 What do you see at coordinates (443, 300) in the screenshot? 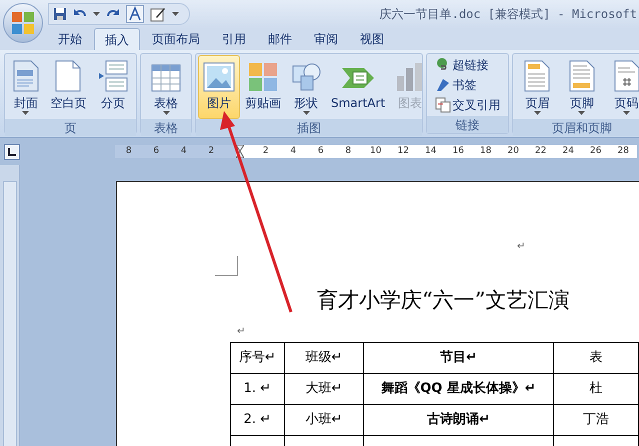
I see `document-title: 育才小学庆“六一”文艺汇演` at bounding box center [443, 300].